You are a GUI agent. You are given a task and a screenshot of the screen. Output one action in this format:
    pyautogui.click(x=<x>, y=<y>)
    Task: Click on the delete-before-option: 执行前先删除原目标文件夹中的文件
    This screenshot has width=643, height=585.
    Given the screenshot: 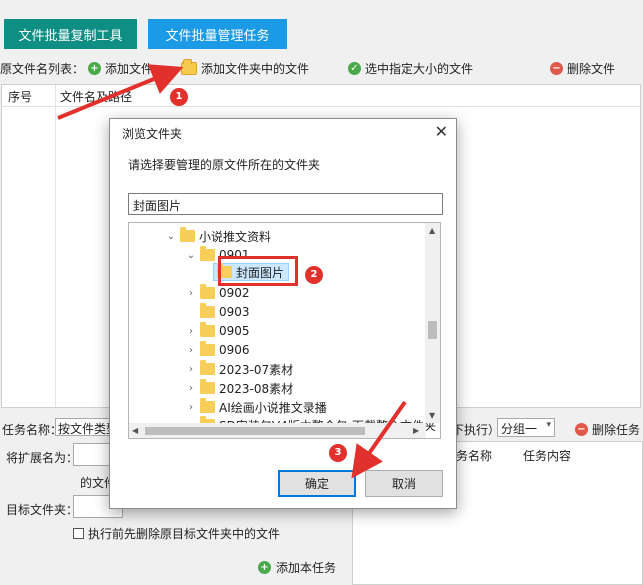 What is the action you would take?
    pyautogui.click(x=176, y=533)
    